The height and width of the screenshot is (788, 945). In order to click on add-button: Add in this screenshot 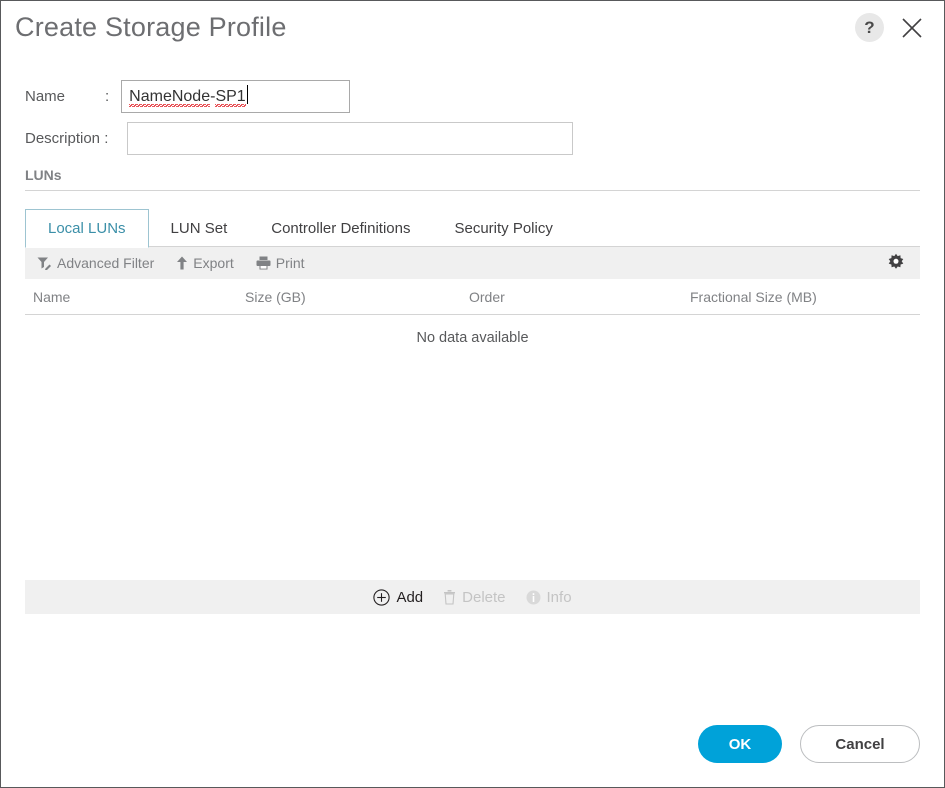, I will do `click(398, 597)`.